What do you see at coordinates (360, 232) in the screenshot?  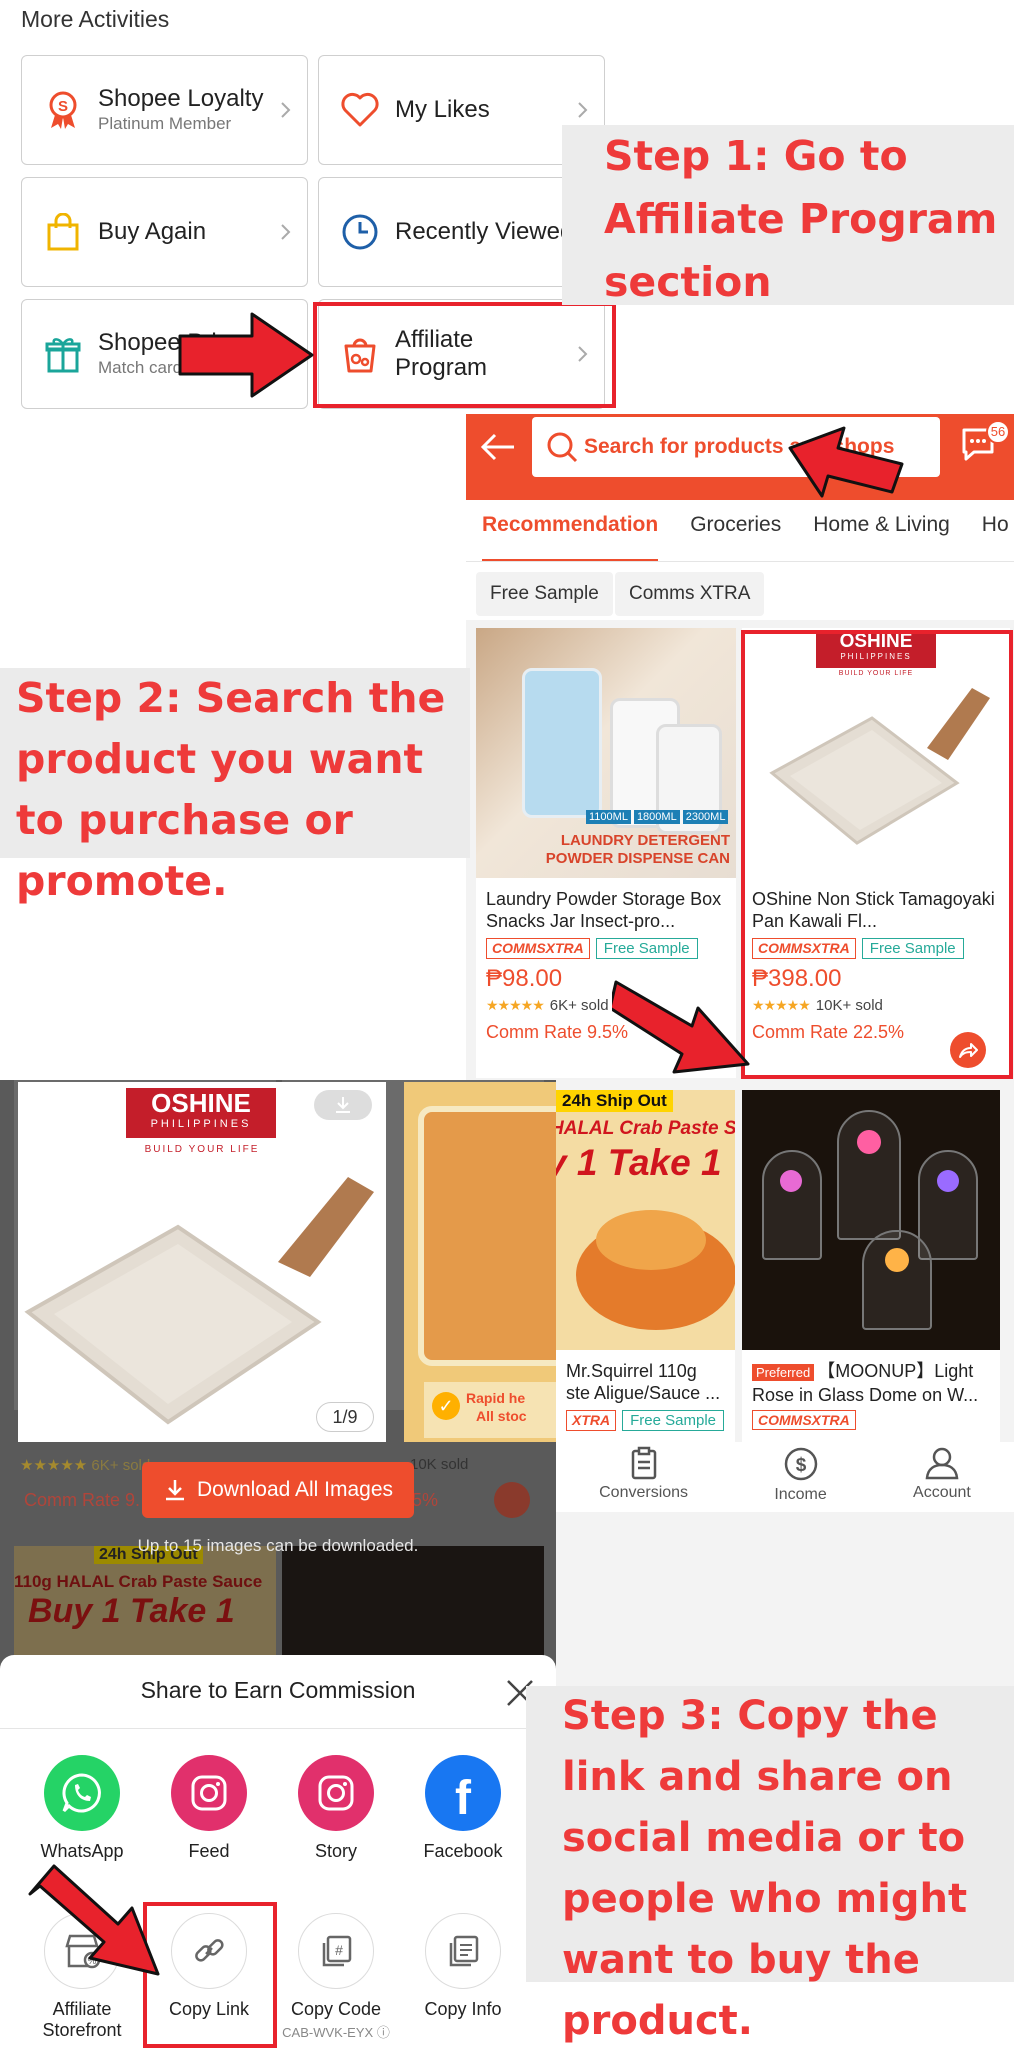 I see `clock-icon` at bounding box center [360, 232].